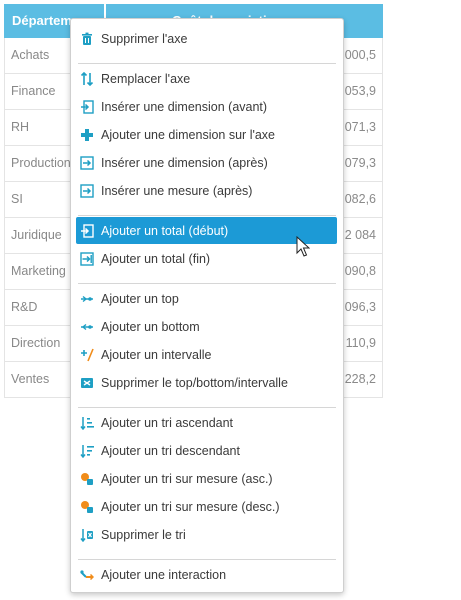 The image size is (461, 600). I want to click on menu-item-remove-sort: Supprimer le tri, so click(206, 534).